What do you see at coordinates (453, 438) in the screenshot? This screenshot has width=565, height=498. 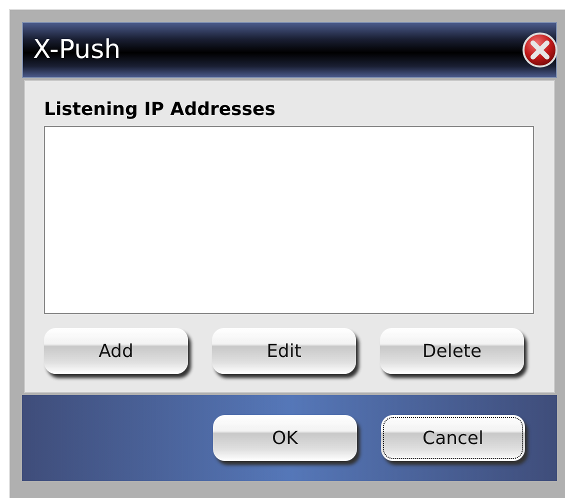 I see `dialog-button: Cancel` at bounding box center [453, 438].